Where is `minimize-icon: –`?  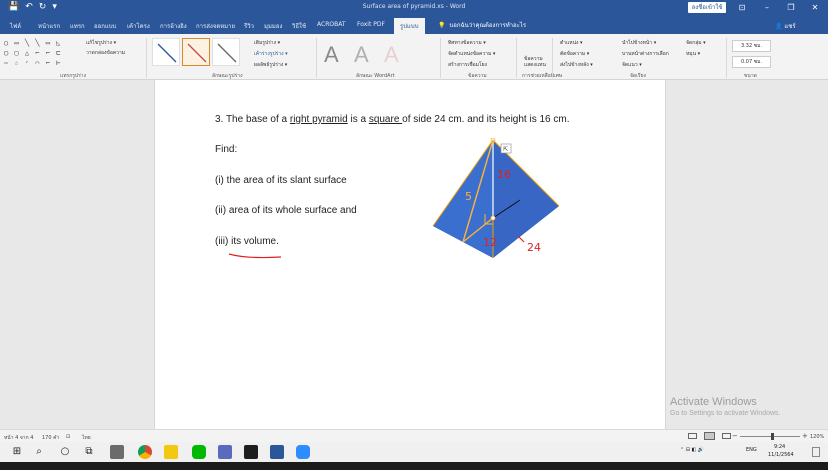 minimize-icon: – is located at coordinates (767, 7).